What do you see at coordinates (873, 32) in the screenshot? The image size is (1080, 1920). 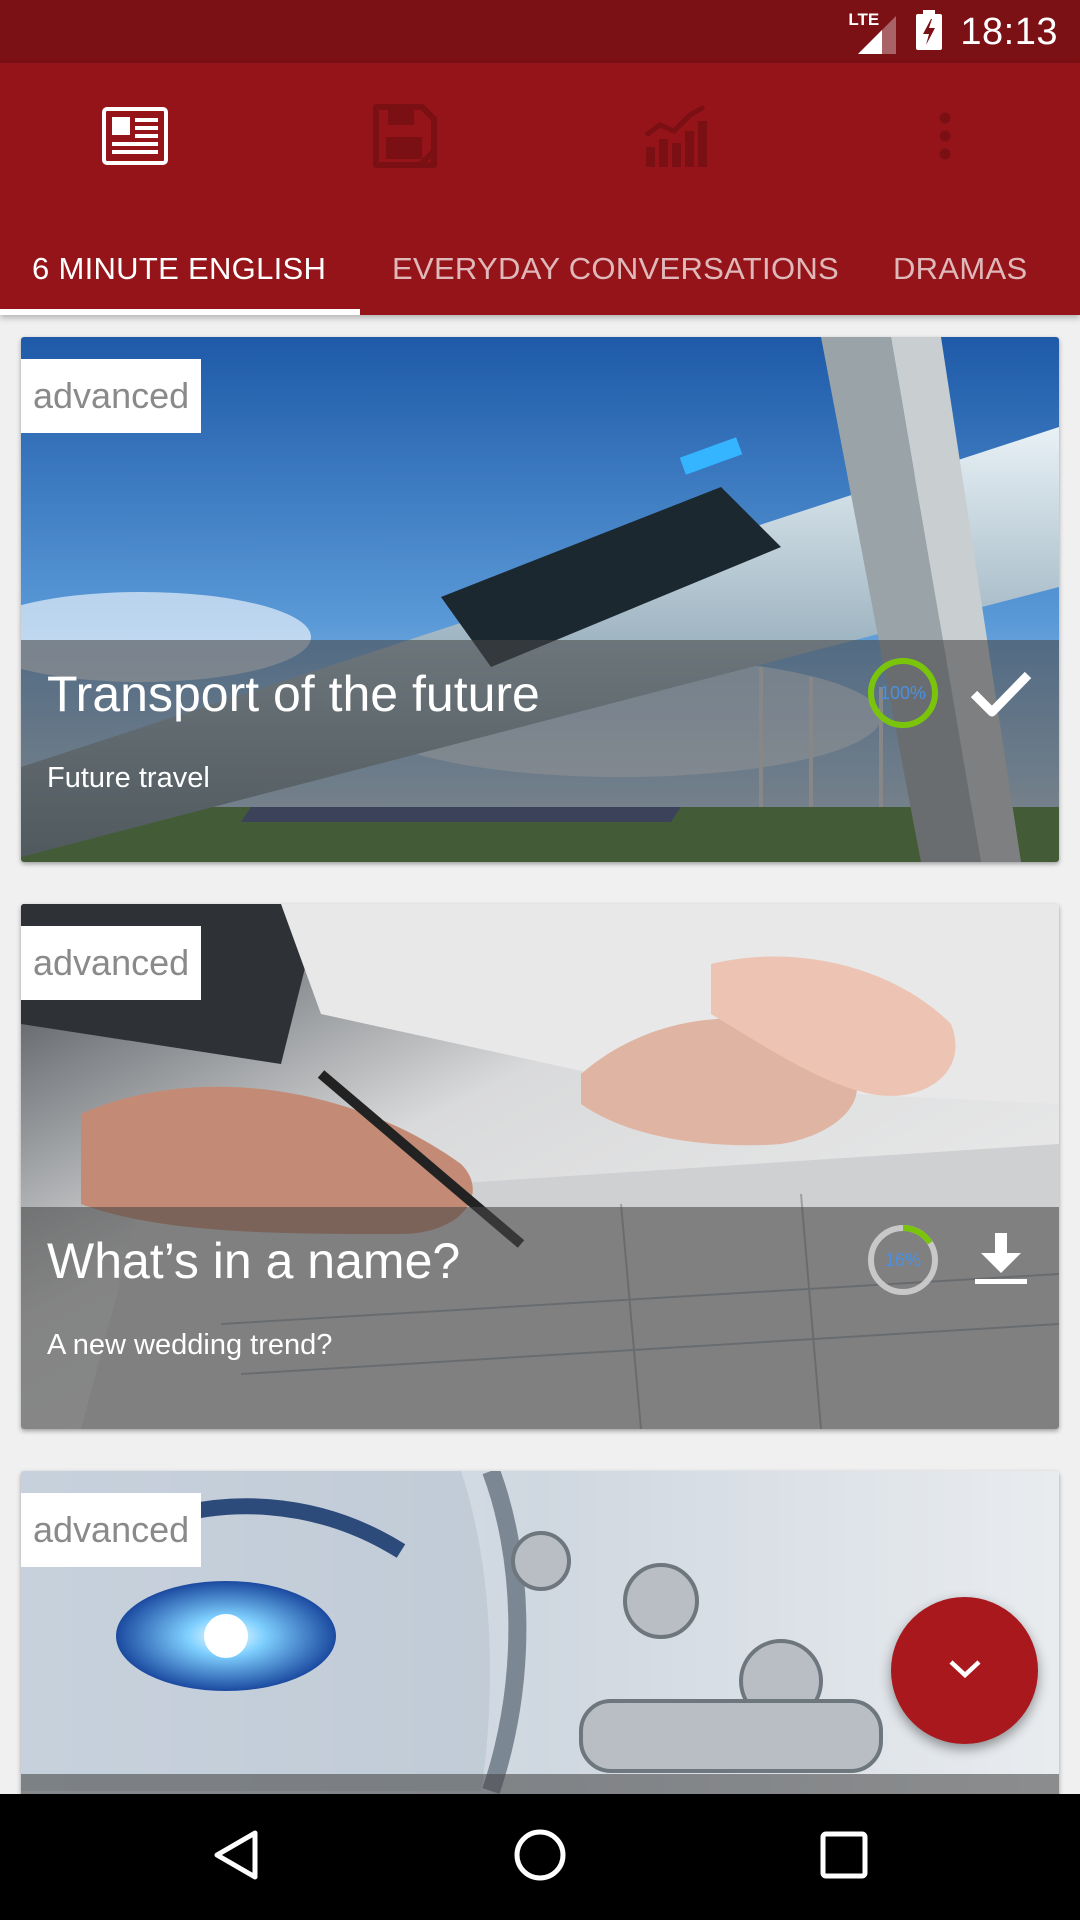 I see `lte-signal-icon: LTE` at bounding box center [873, 32].